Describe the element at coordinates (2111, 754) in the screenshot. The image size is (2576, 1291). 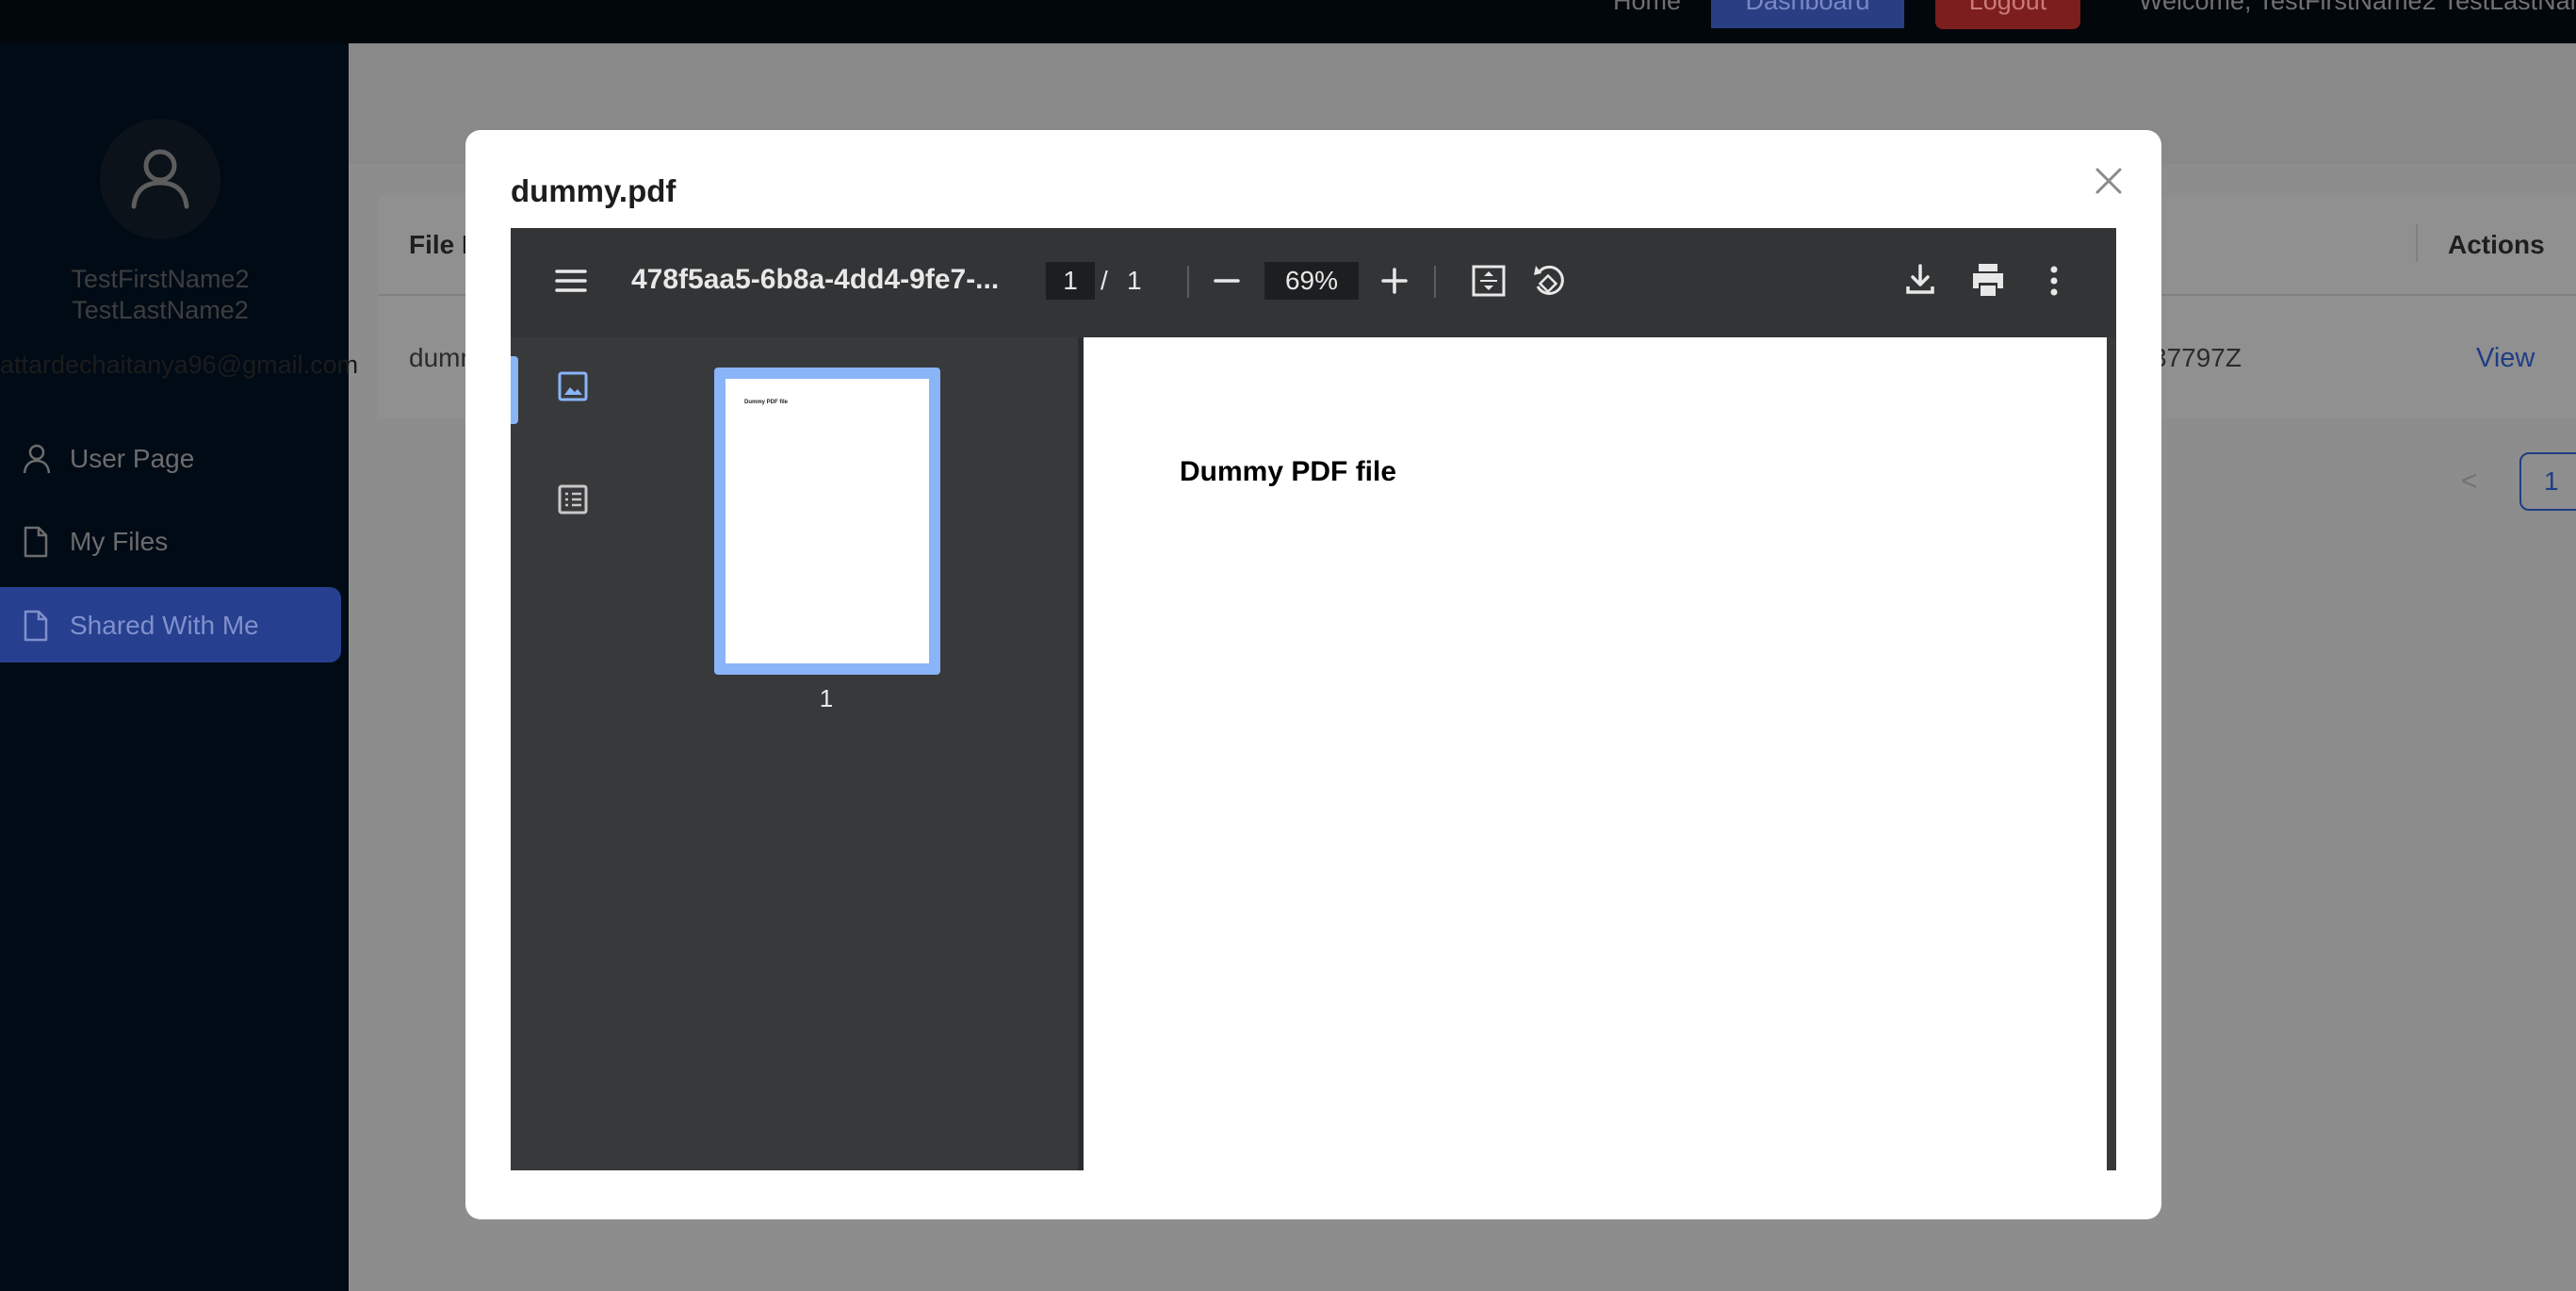
I see `viewer-scroll-edge` at that location.